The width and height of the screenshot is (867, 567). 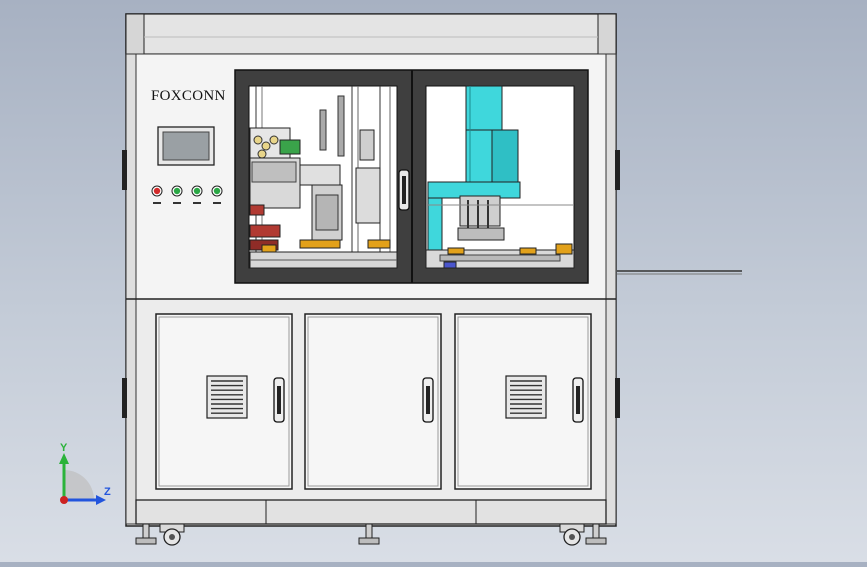 I want to click on cabinet-door-left-handle, so click(x=279, y=400).